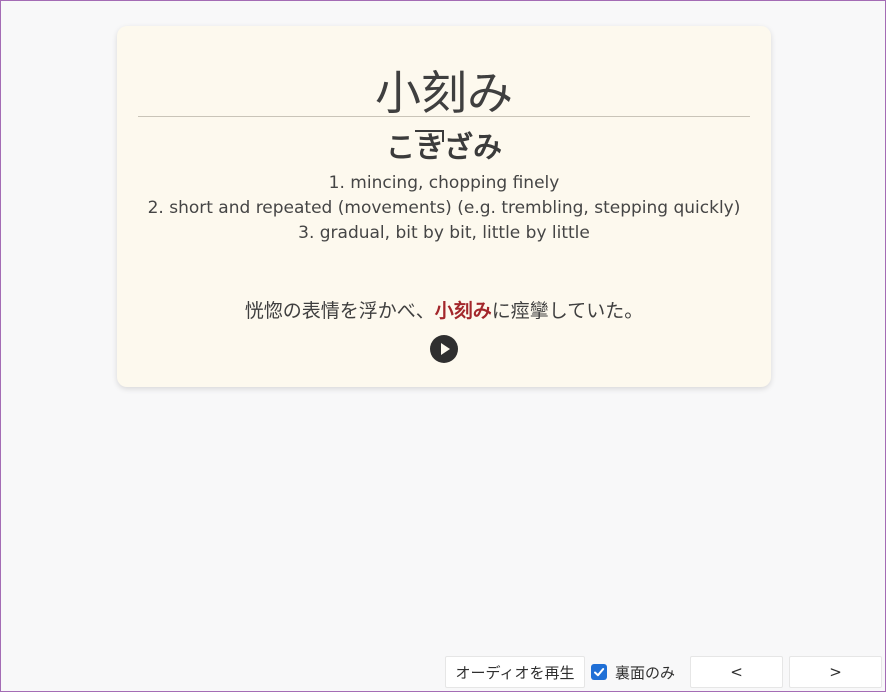  I want to click on play-audio-button, so click(444, 349).